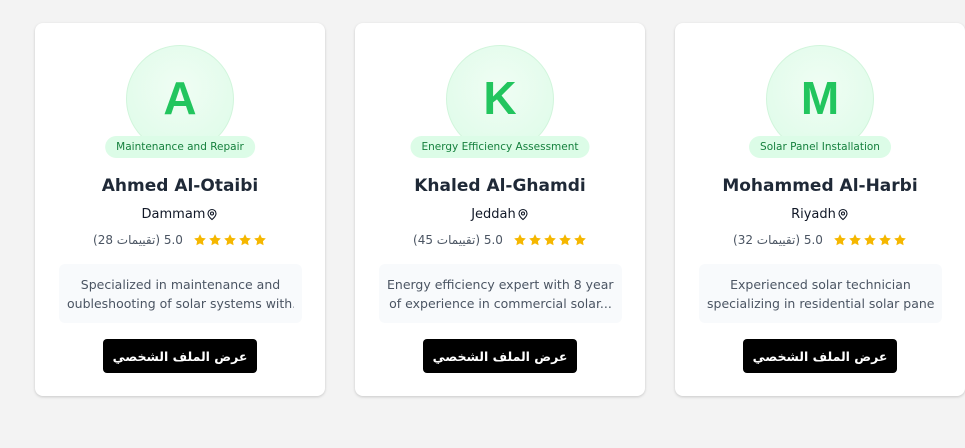  Describe the element at coordinates (493, 214) in the screenshot. I see `city-label: Jeddah` at that location.